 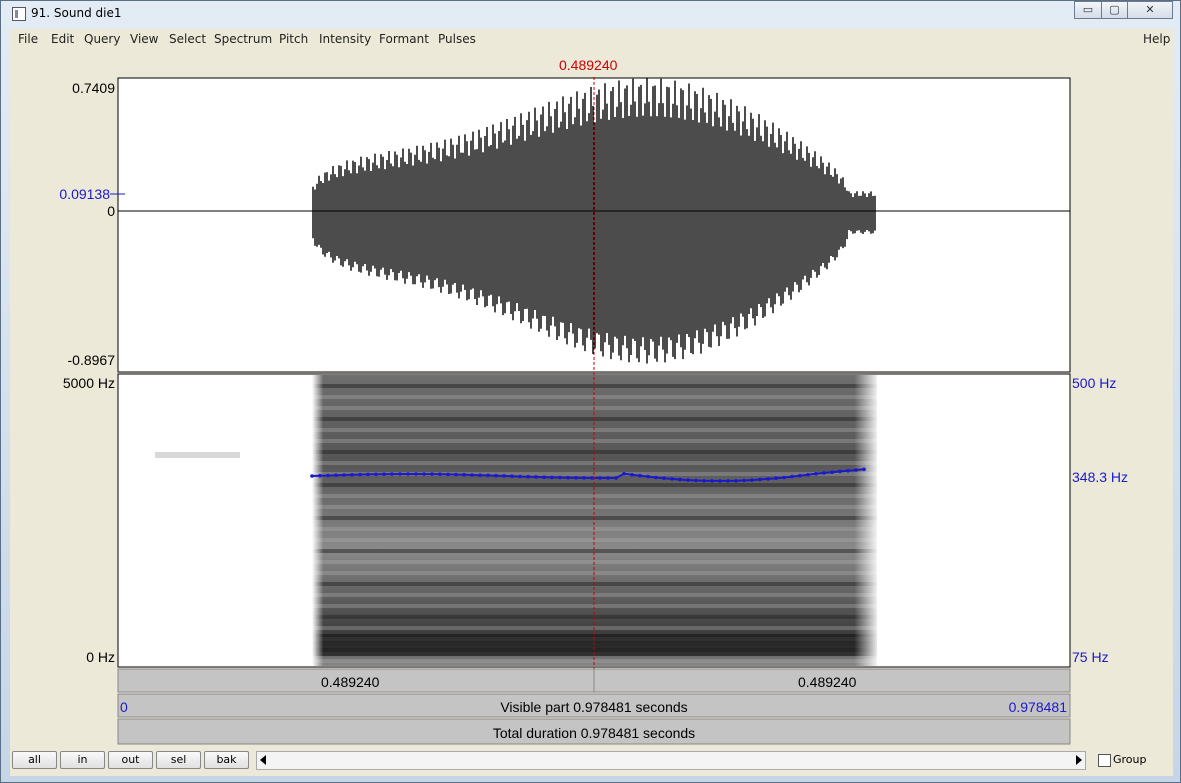 What do you see at coordinates (1150, 10) in the screenshot?
I see `close-button: ✕` at bounding box center [1150, 10].